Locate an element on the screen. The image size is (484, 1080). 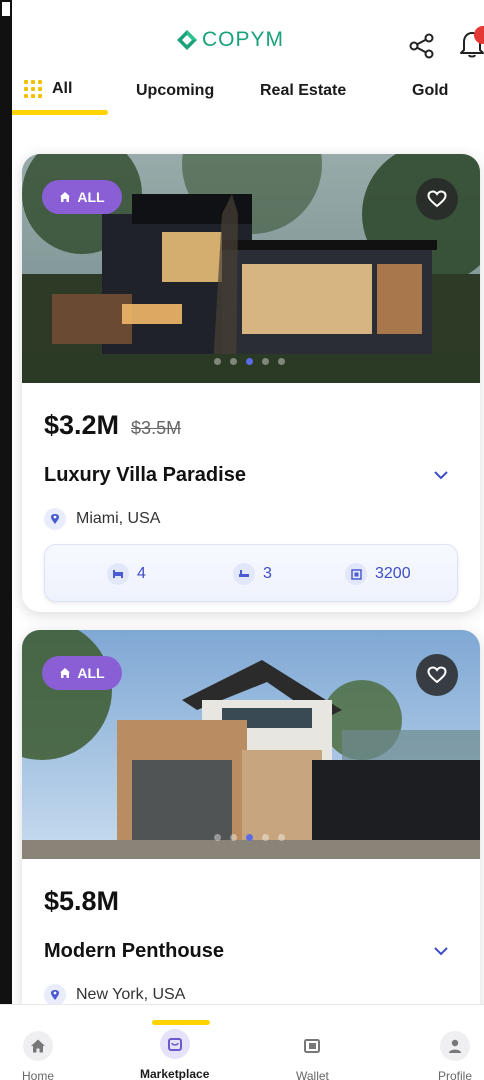
notifications-button is located at coordinates (471, 43).